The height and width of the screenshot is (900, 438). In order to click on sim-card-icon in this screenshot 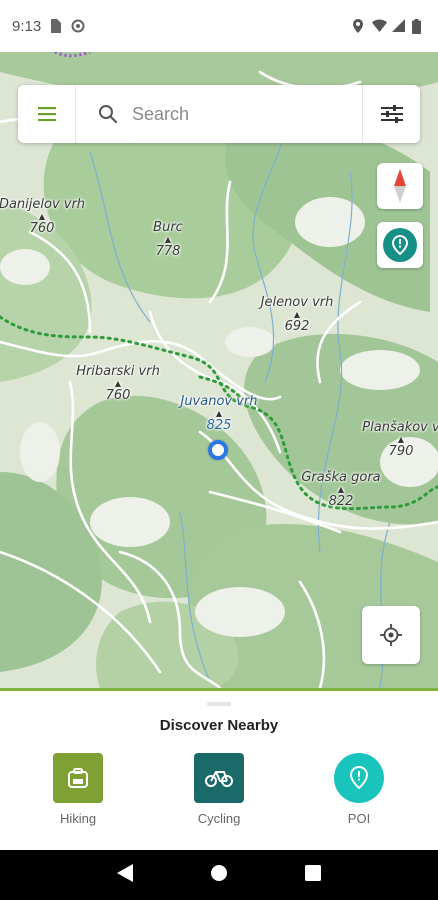, I will do `click(56, 26)`.